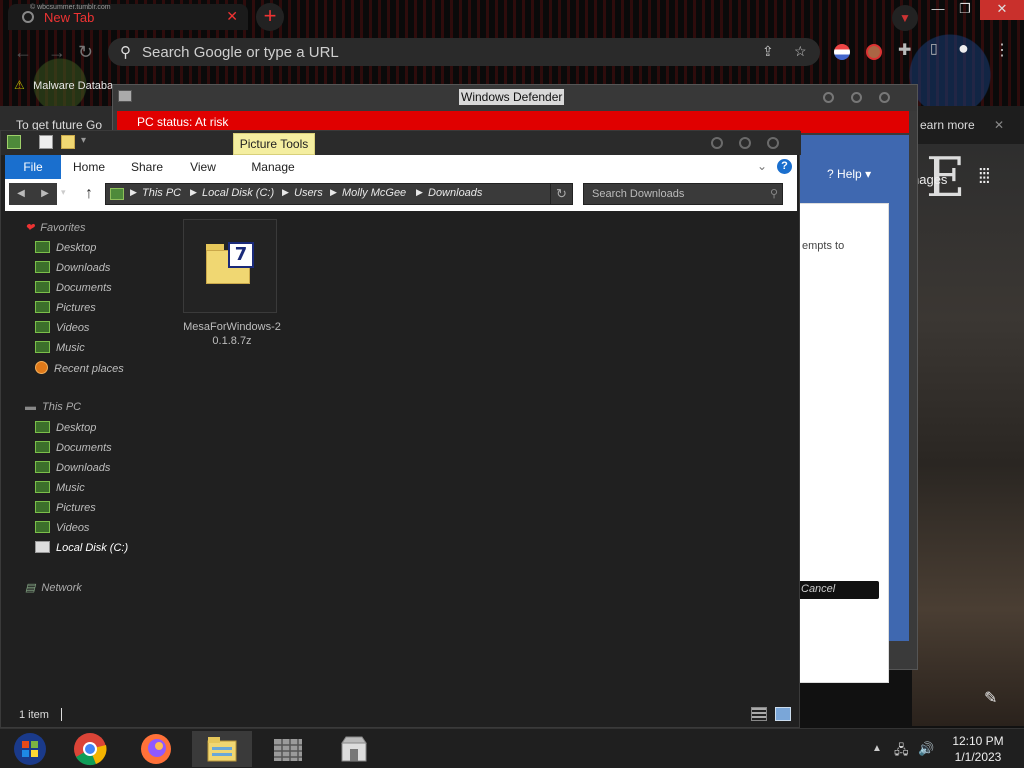 The image size is (1024, 768). I want to click on help-dropdown-icon: ▾, so click(868, 174).